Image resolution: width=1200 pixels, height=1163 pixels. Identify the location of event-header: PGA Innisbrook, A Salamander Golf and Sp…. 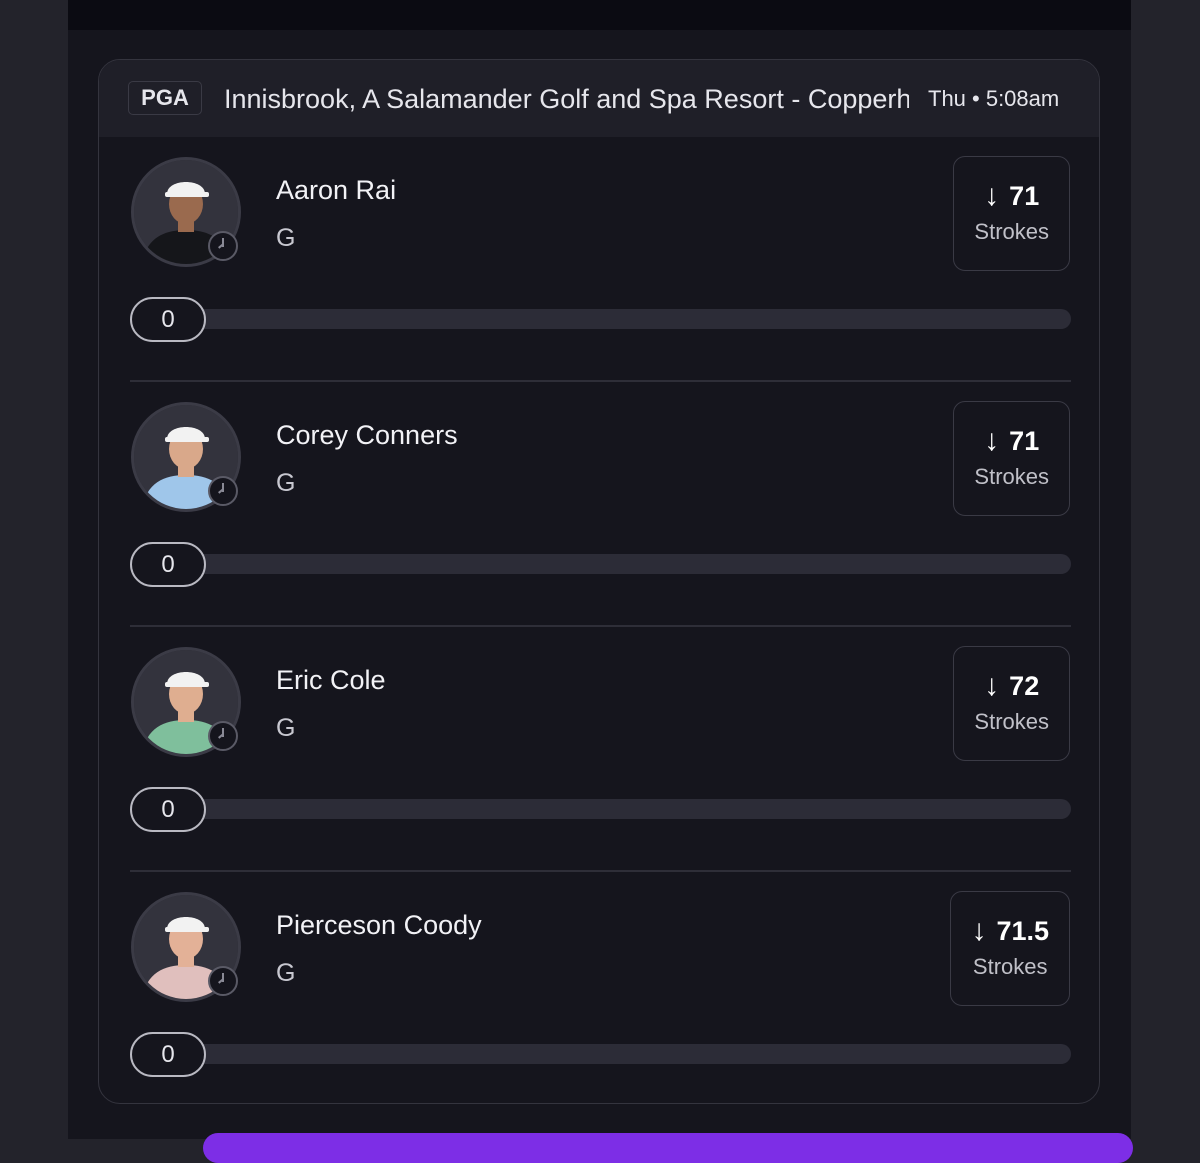
(599, 98).